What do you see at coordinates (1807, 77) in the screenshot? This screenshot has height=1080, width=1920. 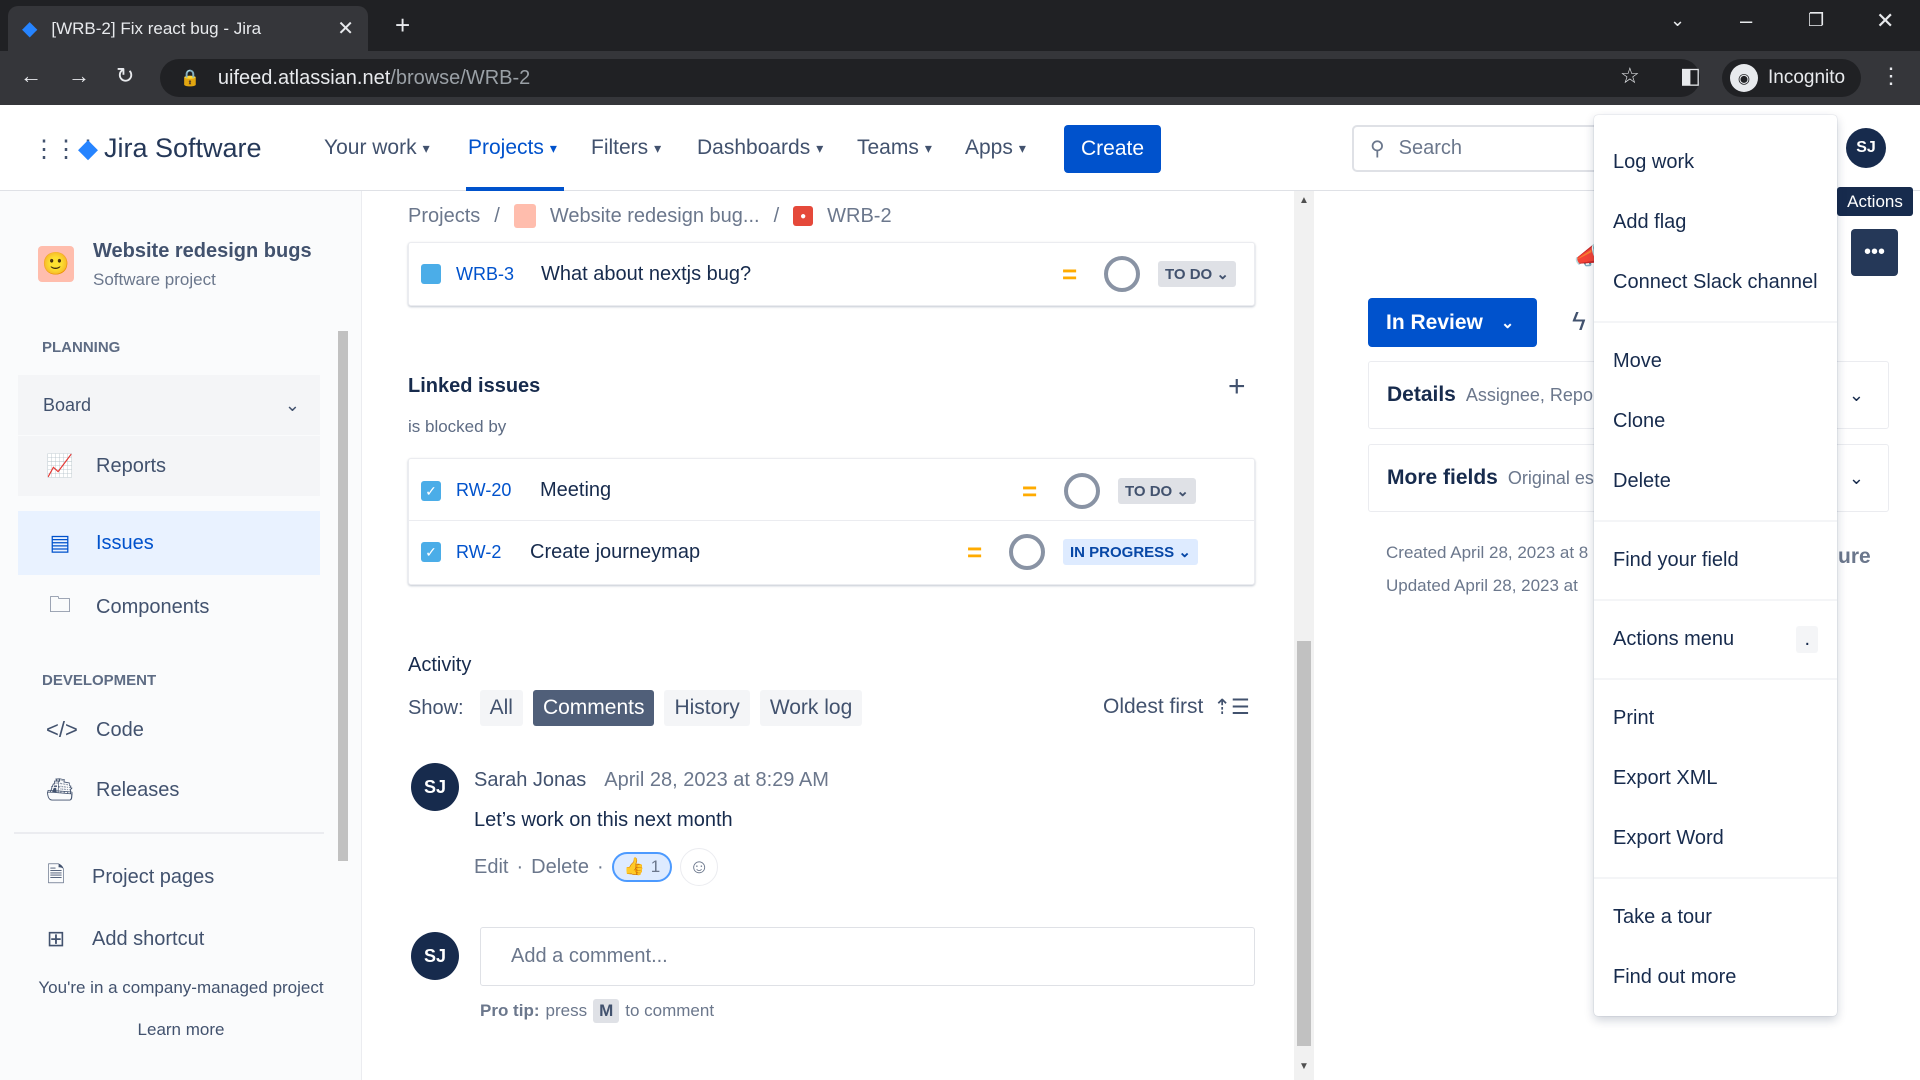 I see `profile-label: Incognito` at bounding box center [1807, 77].